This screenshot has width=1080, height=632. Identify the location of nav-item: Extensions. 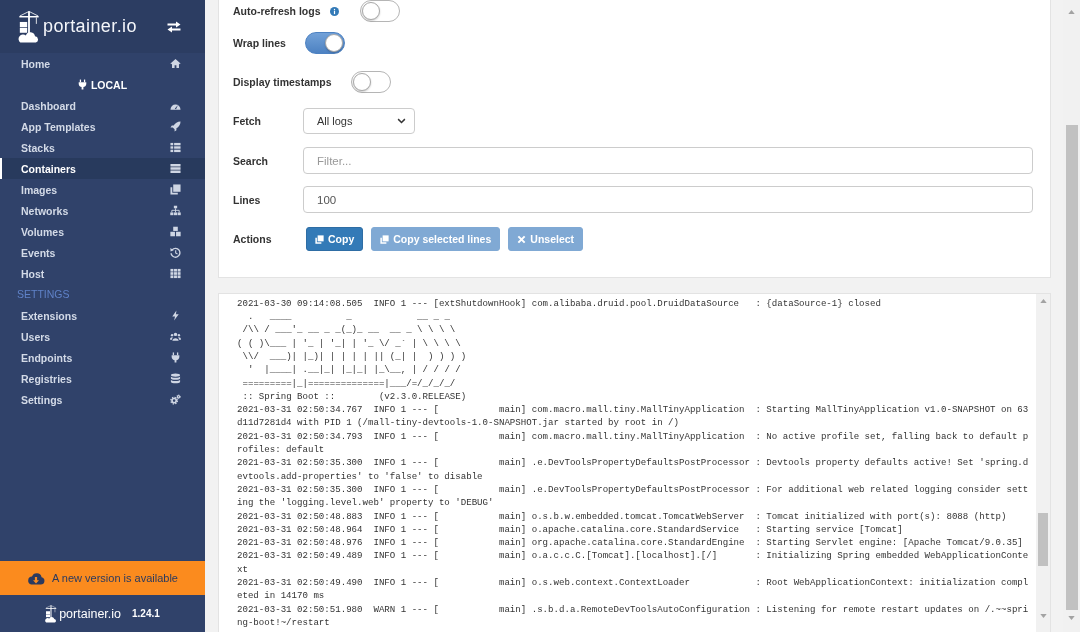
(102, 315).